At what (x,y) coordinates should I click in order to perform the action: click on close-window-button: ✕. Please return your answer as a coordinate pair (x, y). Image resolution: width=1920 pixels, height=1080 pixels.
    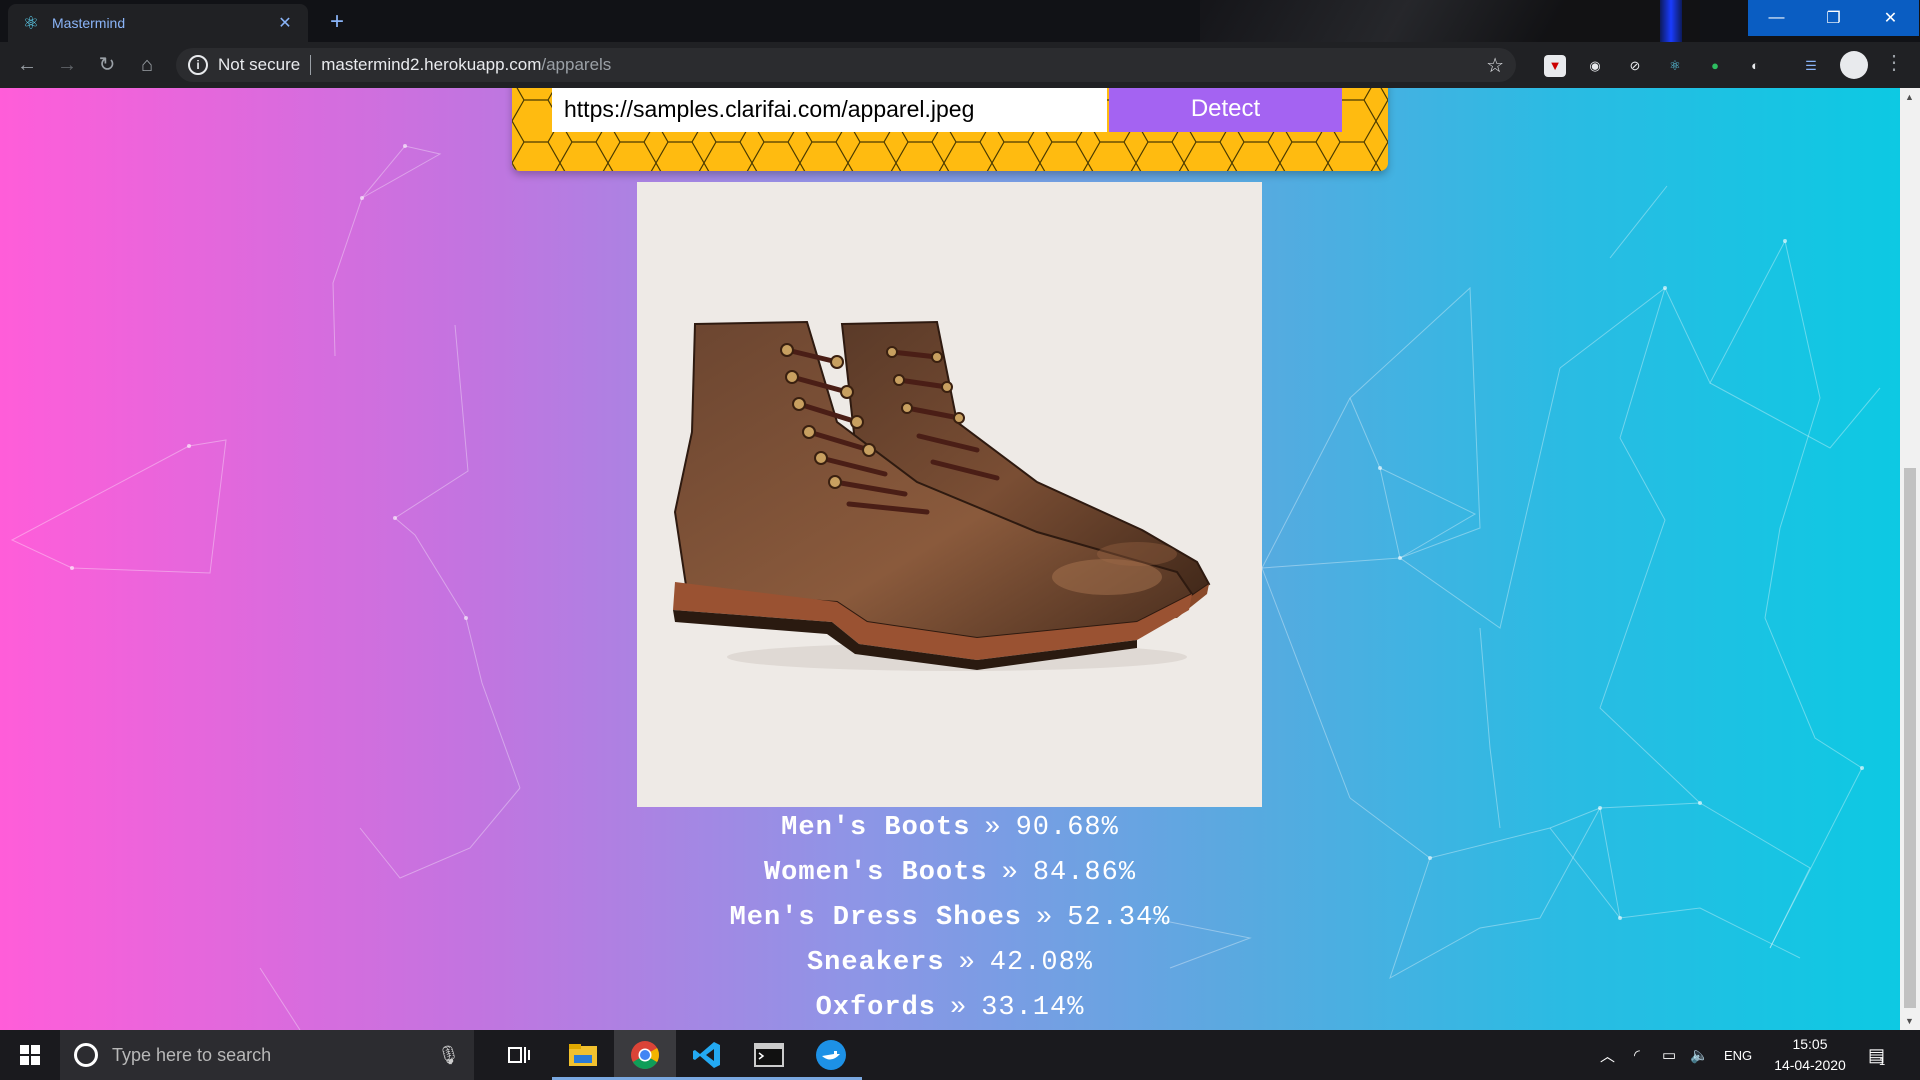
    Looking at the image, I should click on (1890, 18).